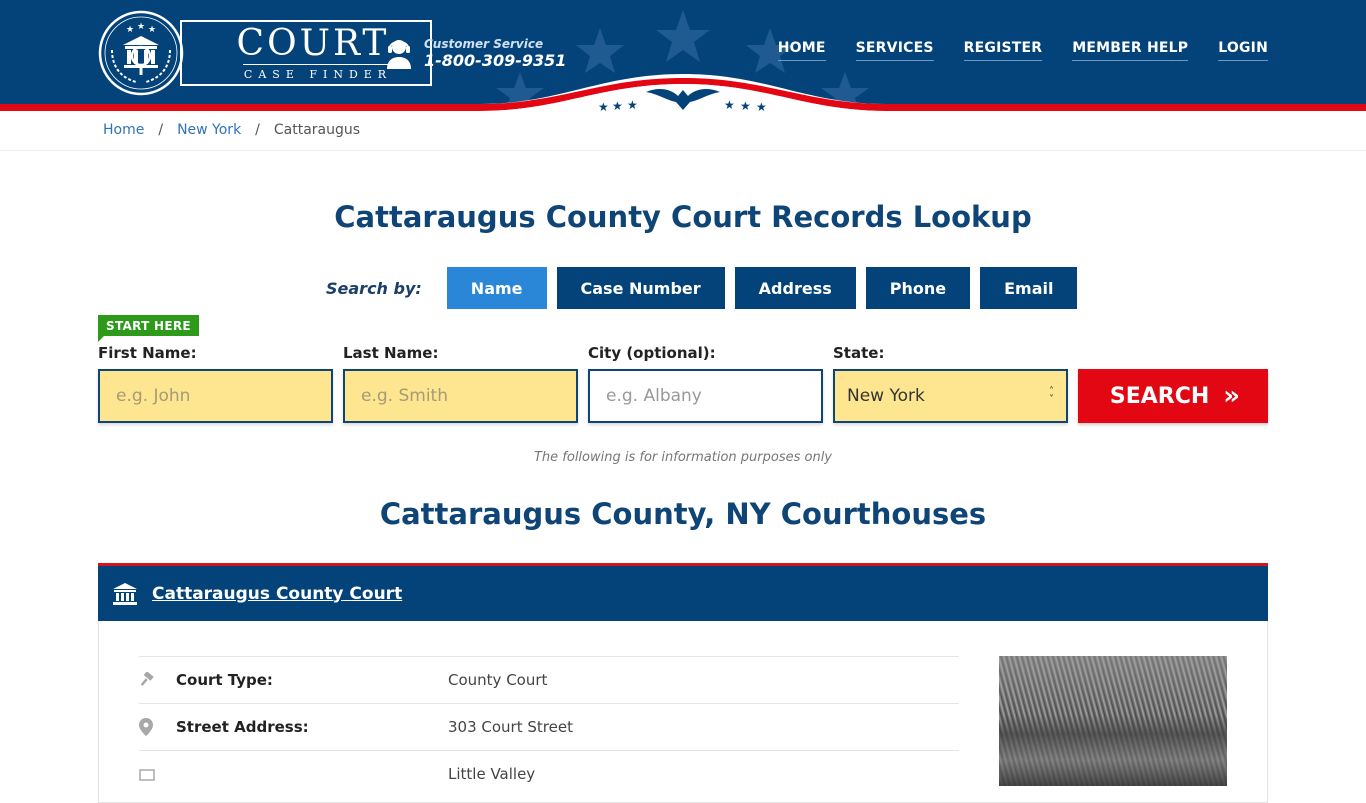 This screenshot has height=803, width=1366. I want to click on detail-value: 303 Court Street, so click(510, 727).